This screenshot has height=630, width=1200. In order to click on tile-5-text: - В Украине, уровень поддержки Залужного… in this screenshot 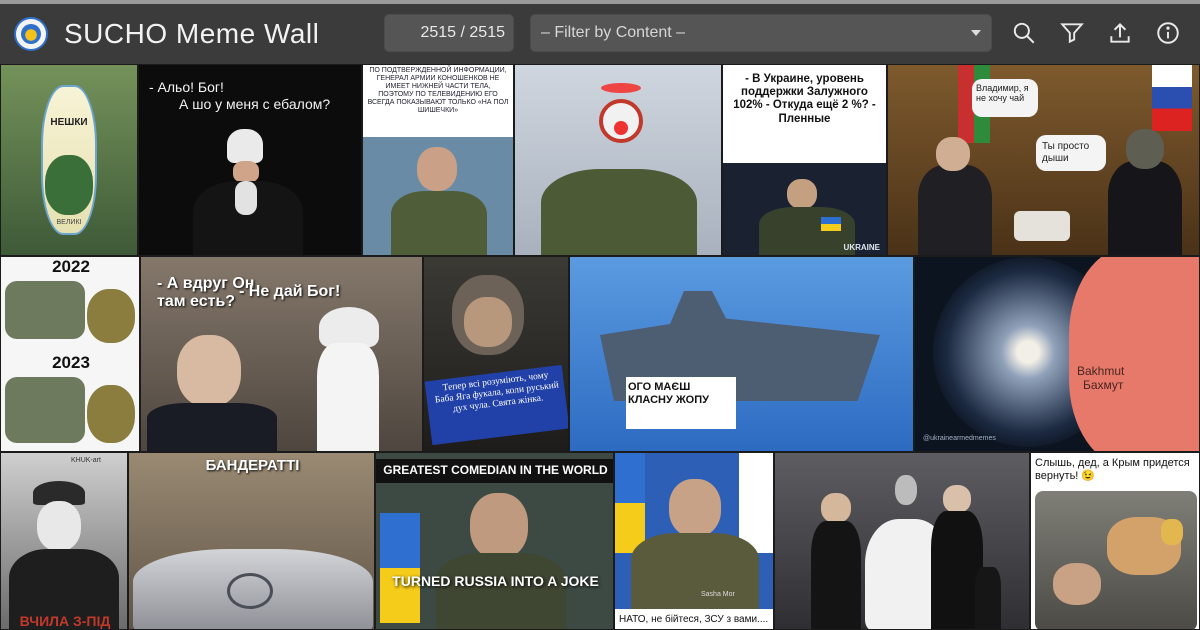, I will do `click(804, 99)`.